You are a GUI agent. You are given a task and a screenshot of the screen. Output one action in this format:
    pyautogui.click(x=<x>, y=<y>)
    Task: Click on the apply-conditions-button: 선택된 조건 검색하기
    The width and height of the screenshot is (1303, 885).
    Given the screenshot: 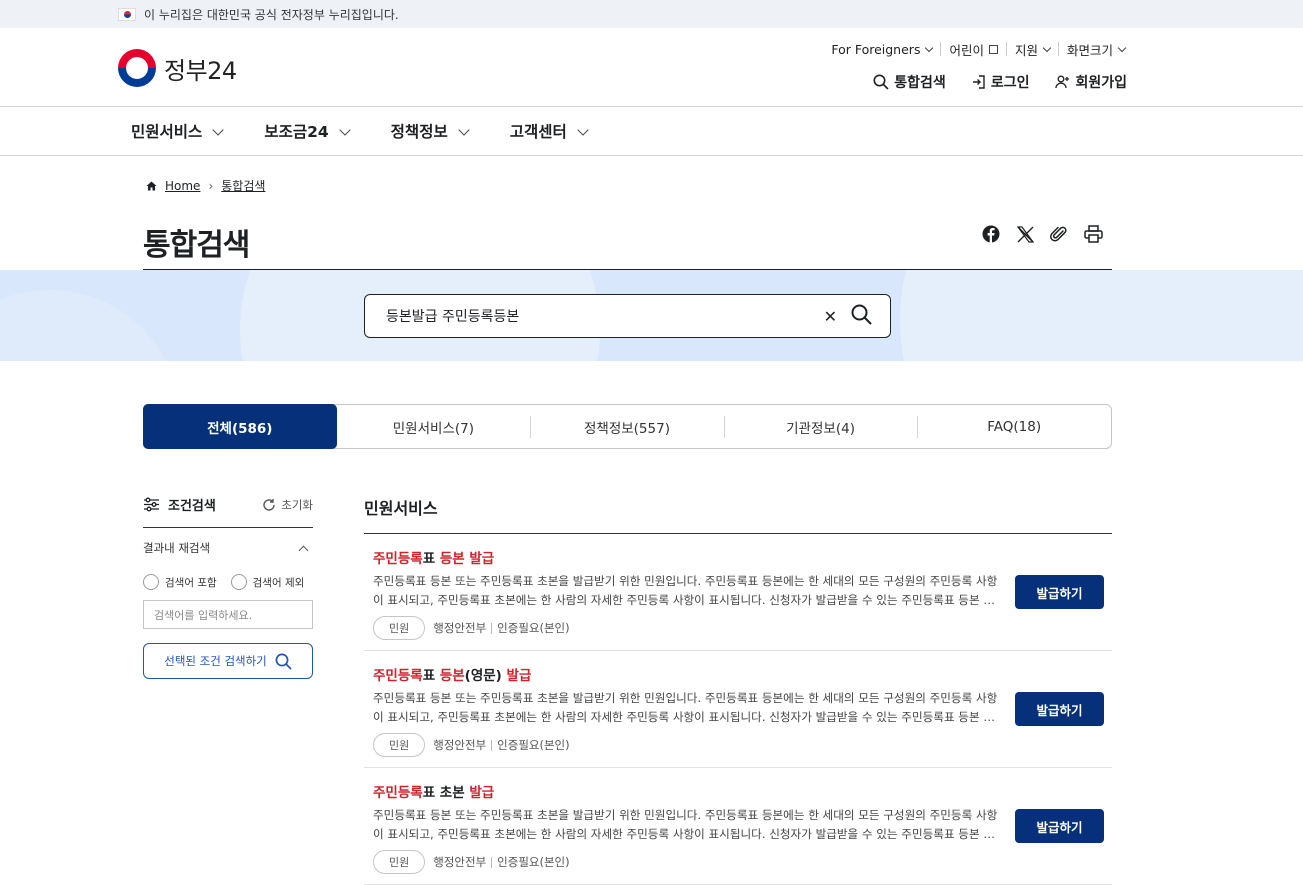 What is the action you would take?
    pyautogui.click(x=228, y=661)
    